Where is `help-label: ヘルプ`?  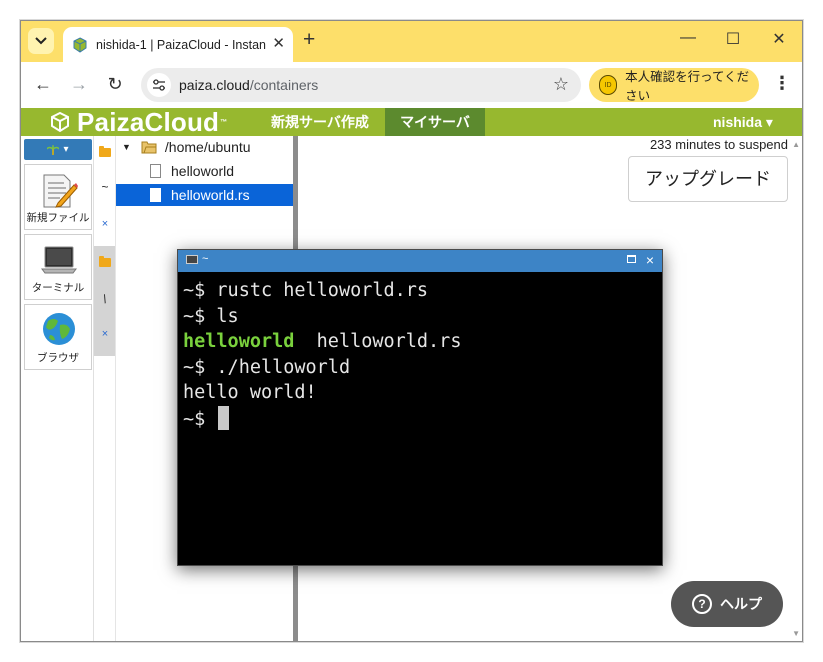
help-label: ヘルプ is located at coordinates (741, 604).